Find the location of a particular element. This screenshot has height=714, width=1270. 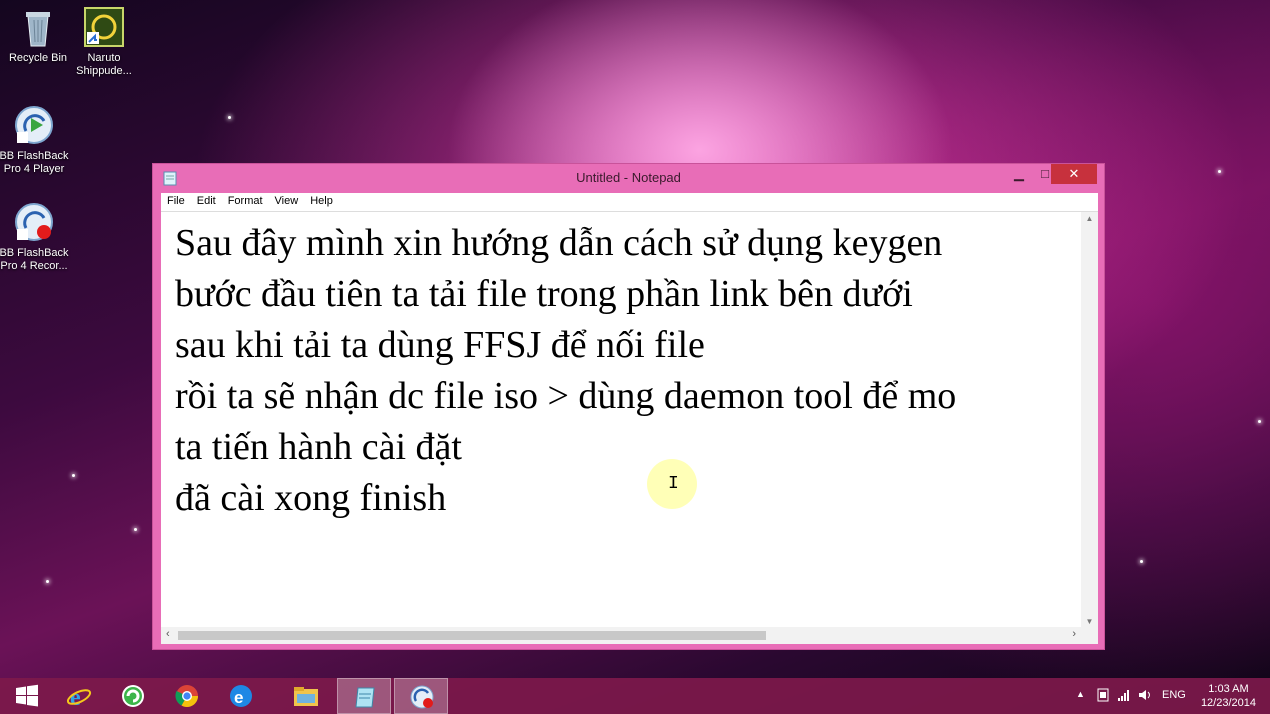

desktop-icon-bb-player: BB FlashBack Pro 4 Player is located at coordinates (36, 140).